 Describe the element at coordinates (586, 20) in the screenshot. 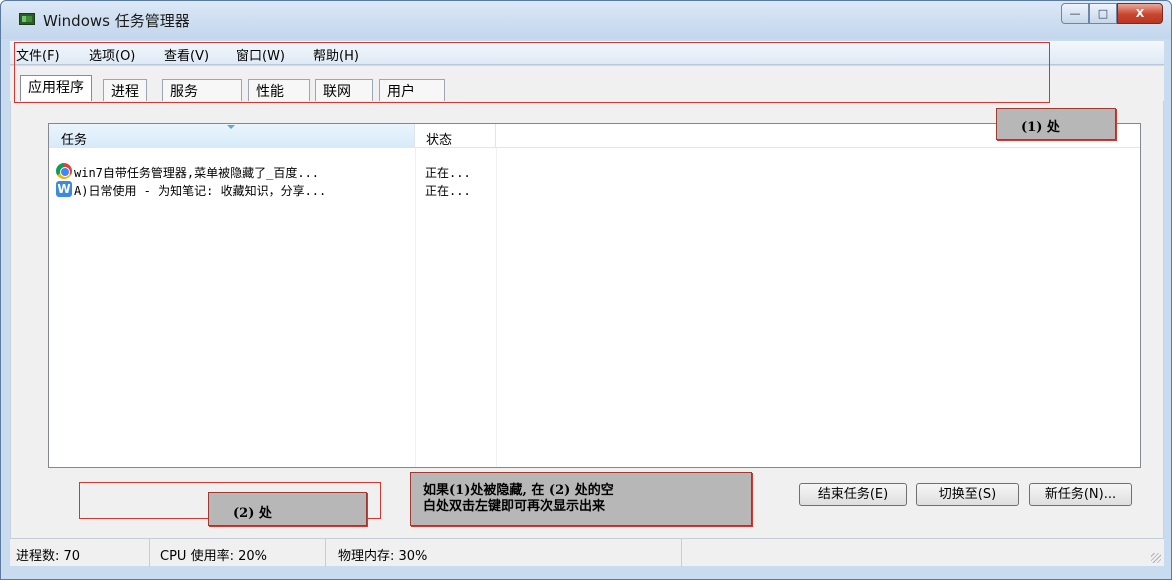

I see `title-bar: Windows 任务管理器 — □ X` at that location.